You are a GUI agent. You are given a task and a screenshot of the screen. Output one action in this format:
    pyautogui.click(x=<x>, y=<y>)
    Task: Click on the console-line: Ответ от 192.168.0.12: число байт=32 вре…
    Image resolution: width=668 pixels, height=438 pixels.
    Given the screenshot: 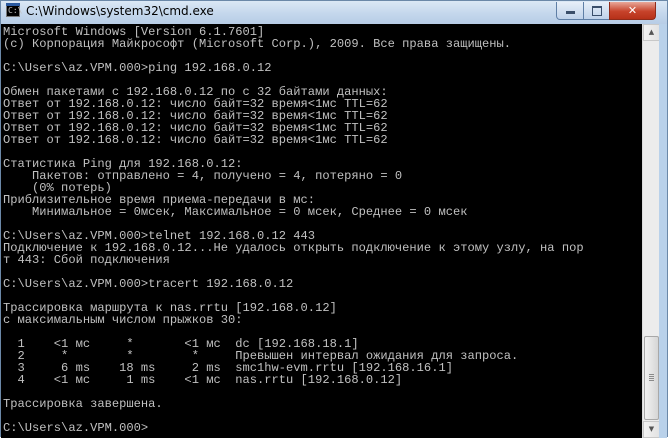 What is the action you would take?
    pyautogui.click(x=195, y=140)
    